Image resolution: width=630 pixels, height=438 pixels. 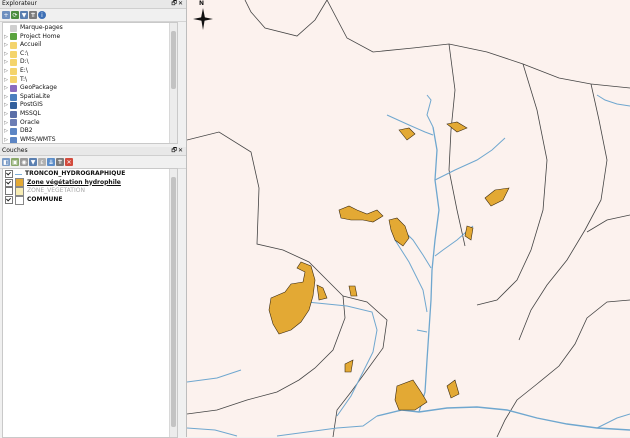 I want to click on layer-item: Zone végétation hydrophile, so click(x=86, y=183).